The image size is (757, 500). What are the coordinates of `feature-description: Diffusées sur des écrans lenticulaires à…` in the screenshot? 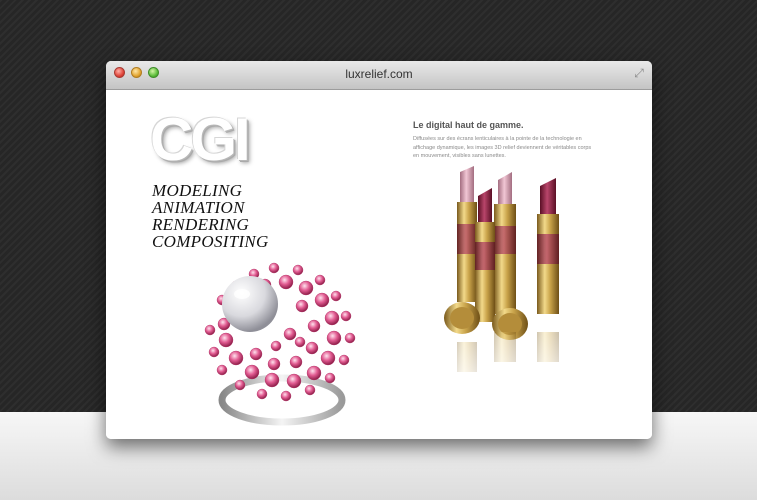 It's located at (502, 147).